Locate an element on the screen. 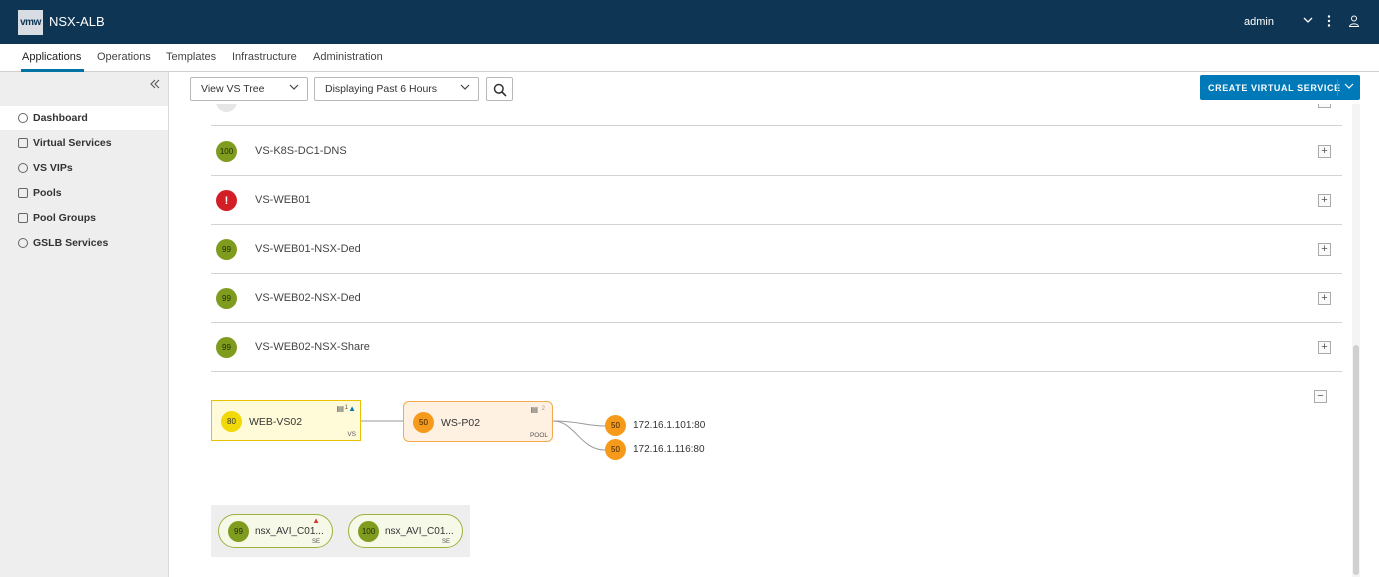 This screenshot has height=577, width=1379. servers-icon: ▤ is located at coordinates (534, 409).